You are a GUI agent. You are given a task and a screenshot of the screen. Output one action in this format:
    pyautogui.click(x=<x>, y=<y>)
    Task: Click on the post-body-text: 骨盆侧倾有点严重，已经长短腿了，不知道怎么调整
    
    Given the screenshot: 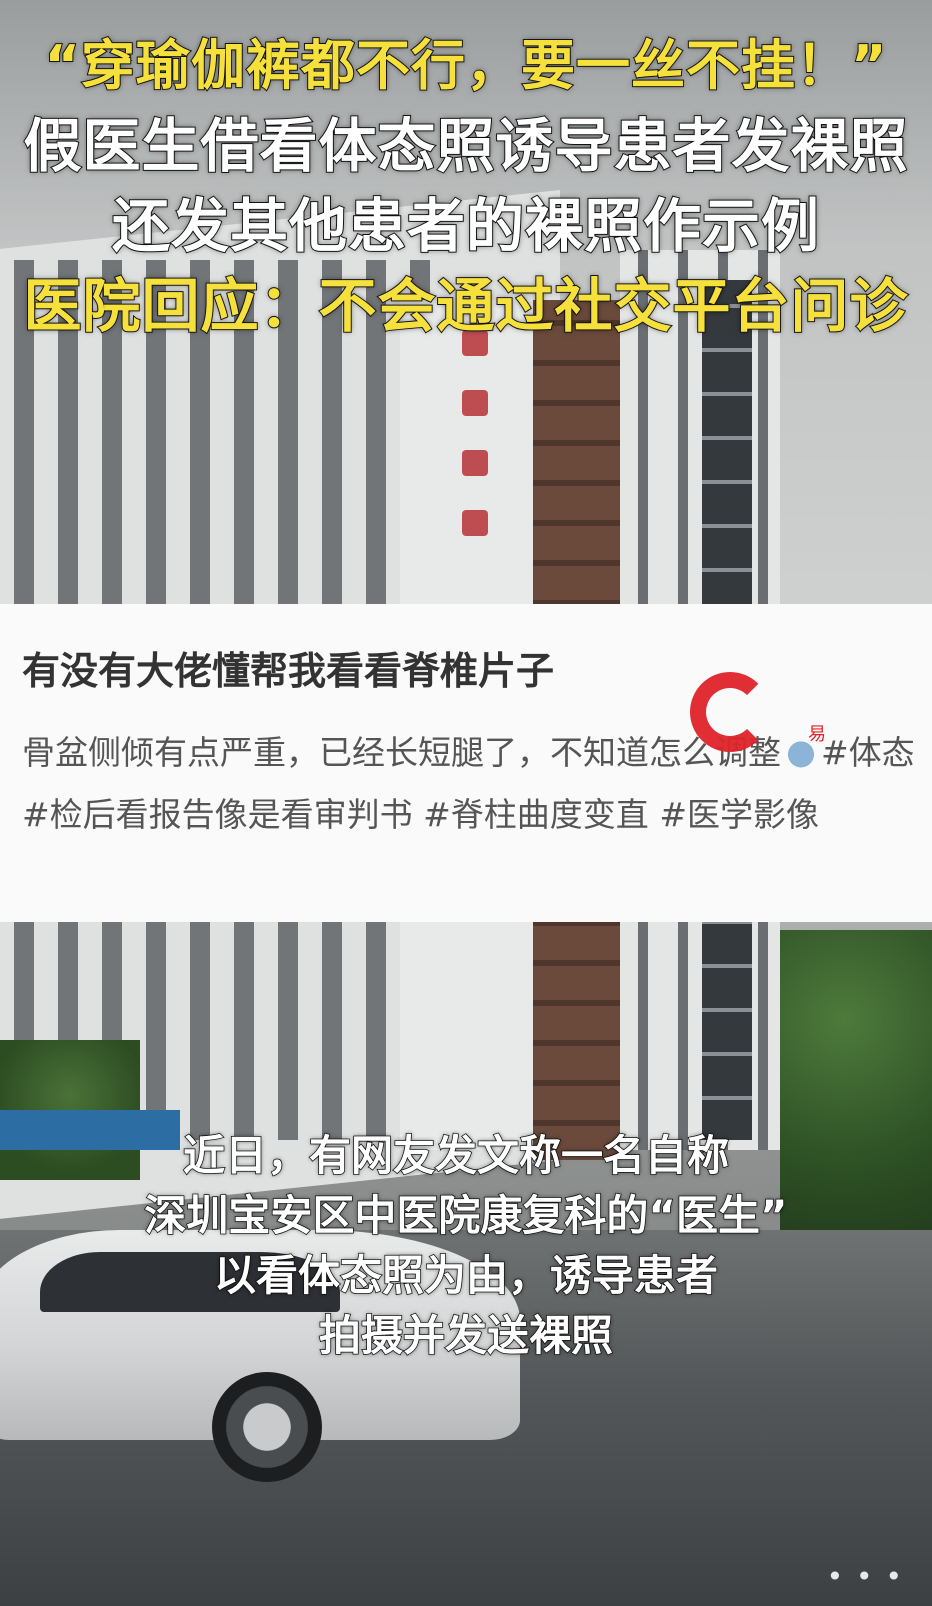 What is the action you would take?
    pyautogui.click(x=401, y=752)
    